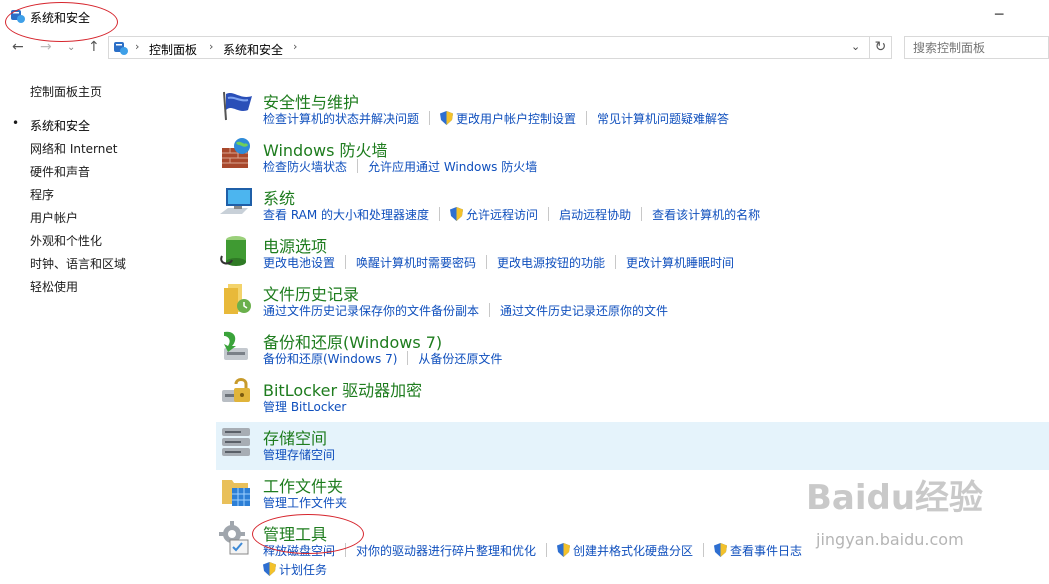 This screenshot has height=584, width=1049. I want to click on link-wake-password: 唤醒计算机时需要密码, so click(416, 262).